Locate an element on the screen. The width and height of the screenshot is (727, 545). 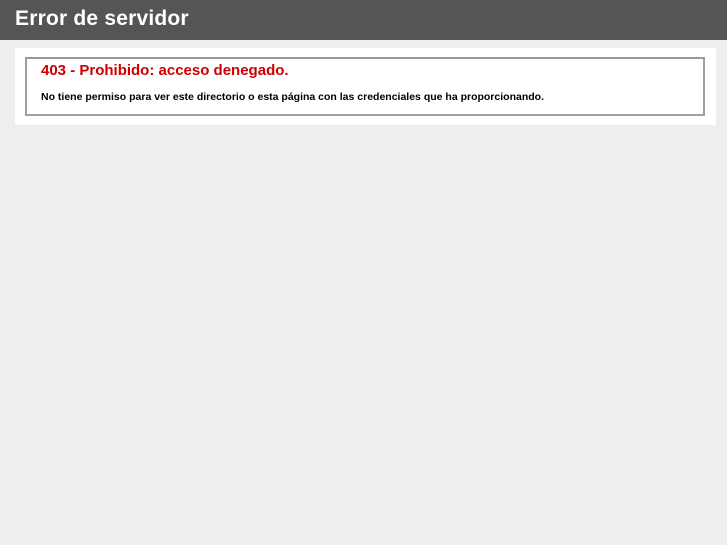
page-title: Error de servidor is located at coordinates (102, 18).